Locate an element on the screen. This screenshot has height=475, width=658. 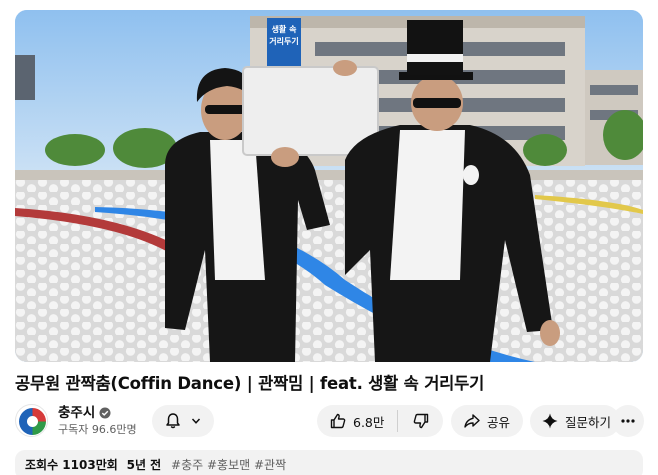
channel-row: 충주시 구독자 96.6만명 6.8만 공유 질문하기 is located at coordinates (329, 421).